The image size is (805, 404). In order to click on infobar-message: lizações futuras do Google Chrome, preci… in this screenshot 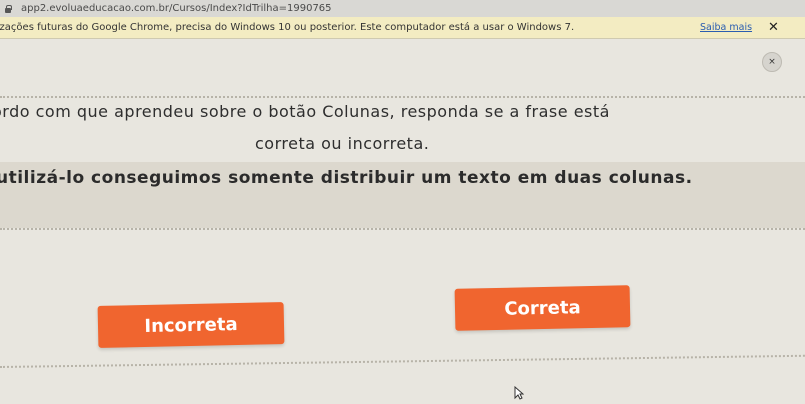, I will do `click(287, 27)`.